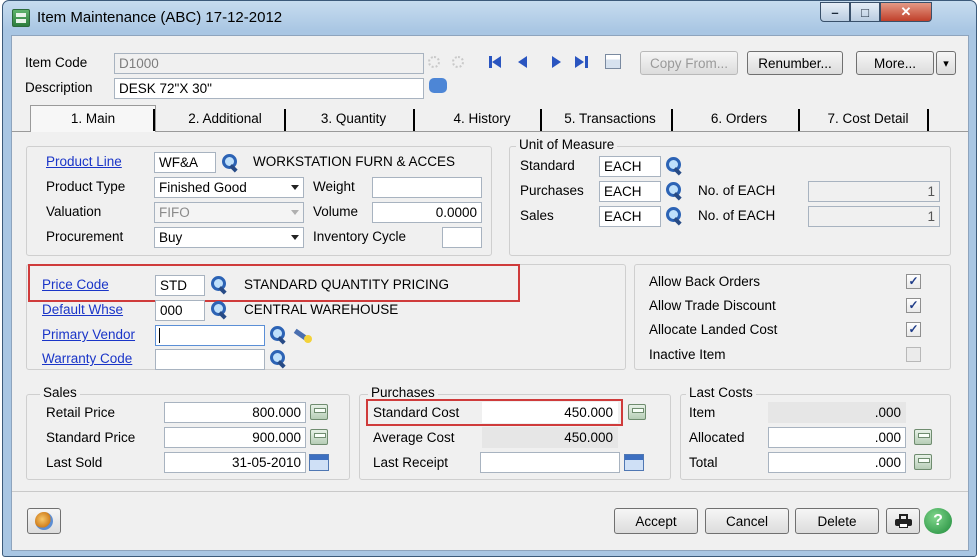  Describe the element at coordinates (522, 62) in the screenshot. I see `previous-record-icon` at that location.